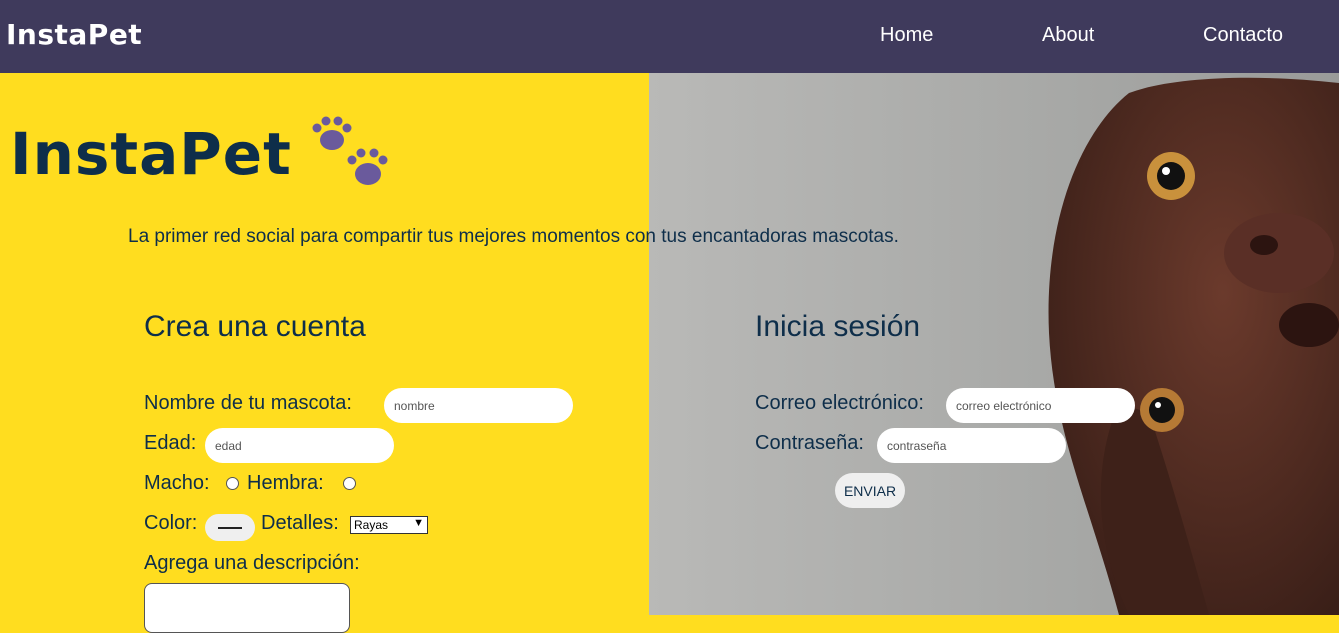 This screenshot has width=1339, height=633. Describe the element at coordinates (232, 483) in the screenshot. I see `male-radio` at that location.